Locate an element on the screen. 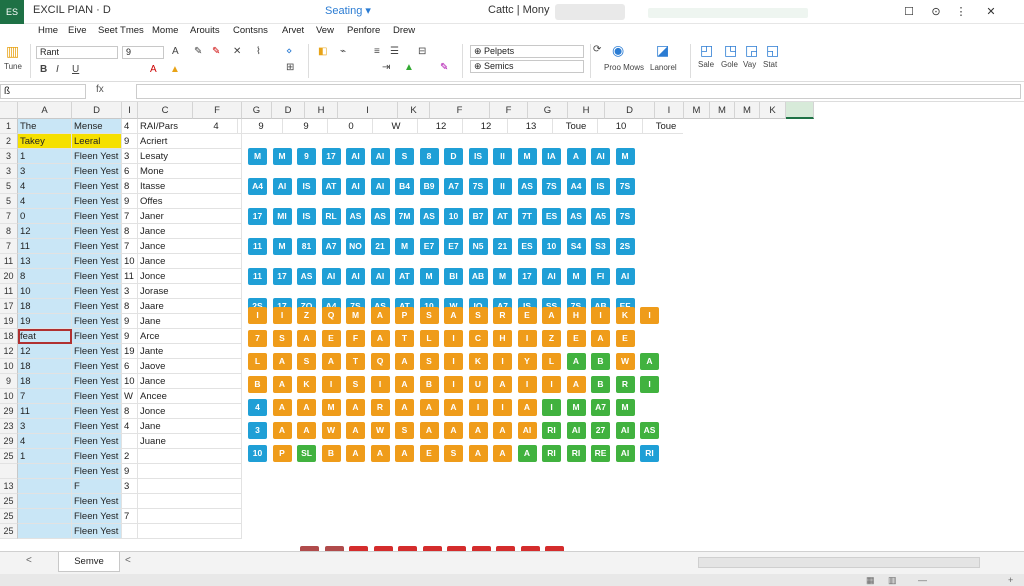  name-box: ß is located at coordinates (43, 91).